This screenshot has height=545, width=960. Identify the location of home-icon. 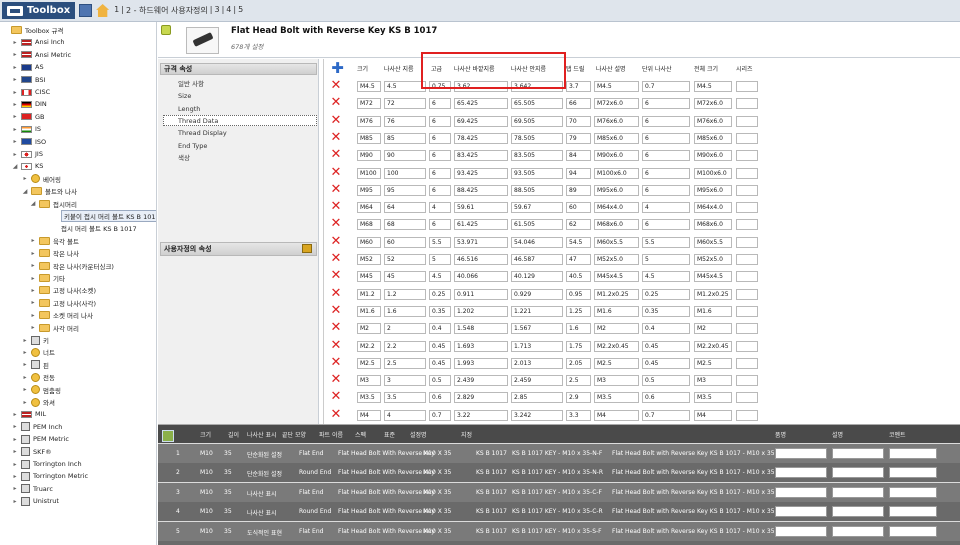
(103, 10).